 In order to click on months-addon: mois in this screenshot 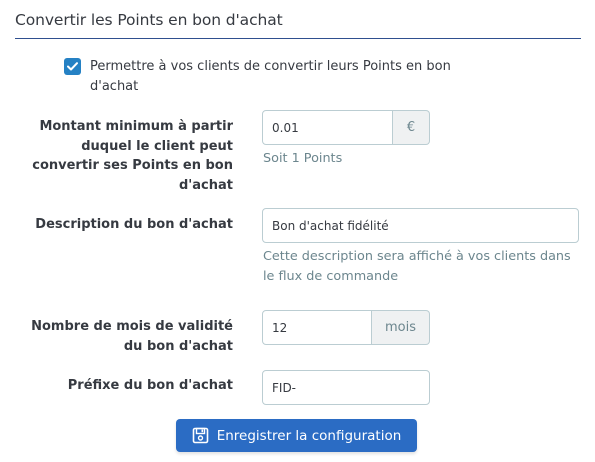, I will do `click(401, 327)`.